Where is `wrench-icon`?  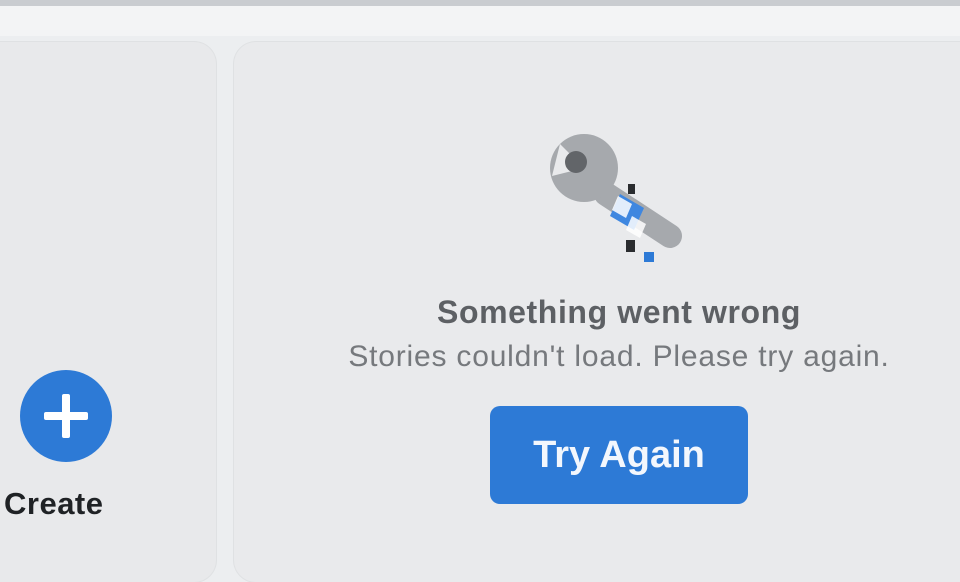
wrench-icon is located at coordinates (616, 198).